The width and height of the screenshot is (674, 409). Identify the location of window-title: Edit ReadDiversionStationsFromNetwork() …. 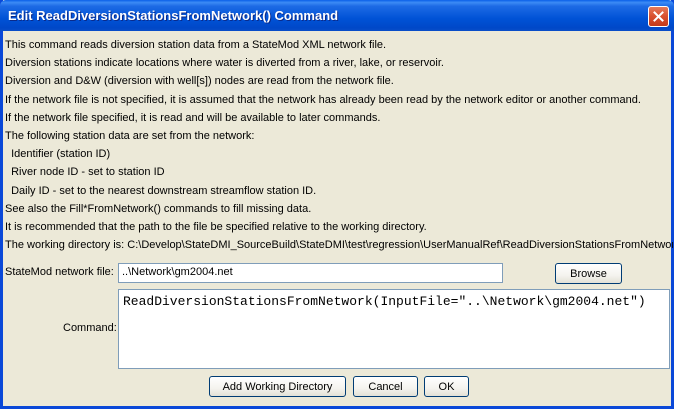
(173, 15).